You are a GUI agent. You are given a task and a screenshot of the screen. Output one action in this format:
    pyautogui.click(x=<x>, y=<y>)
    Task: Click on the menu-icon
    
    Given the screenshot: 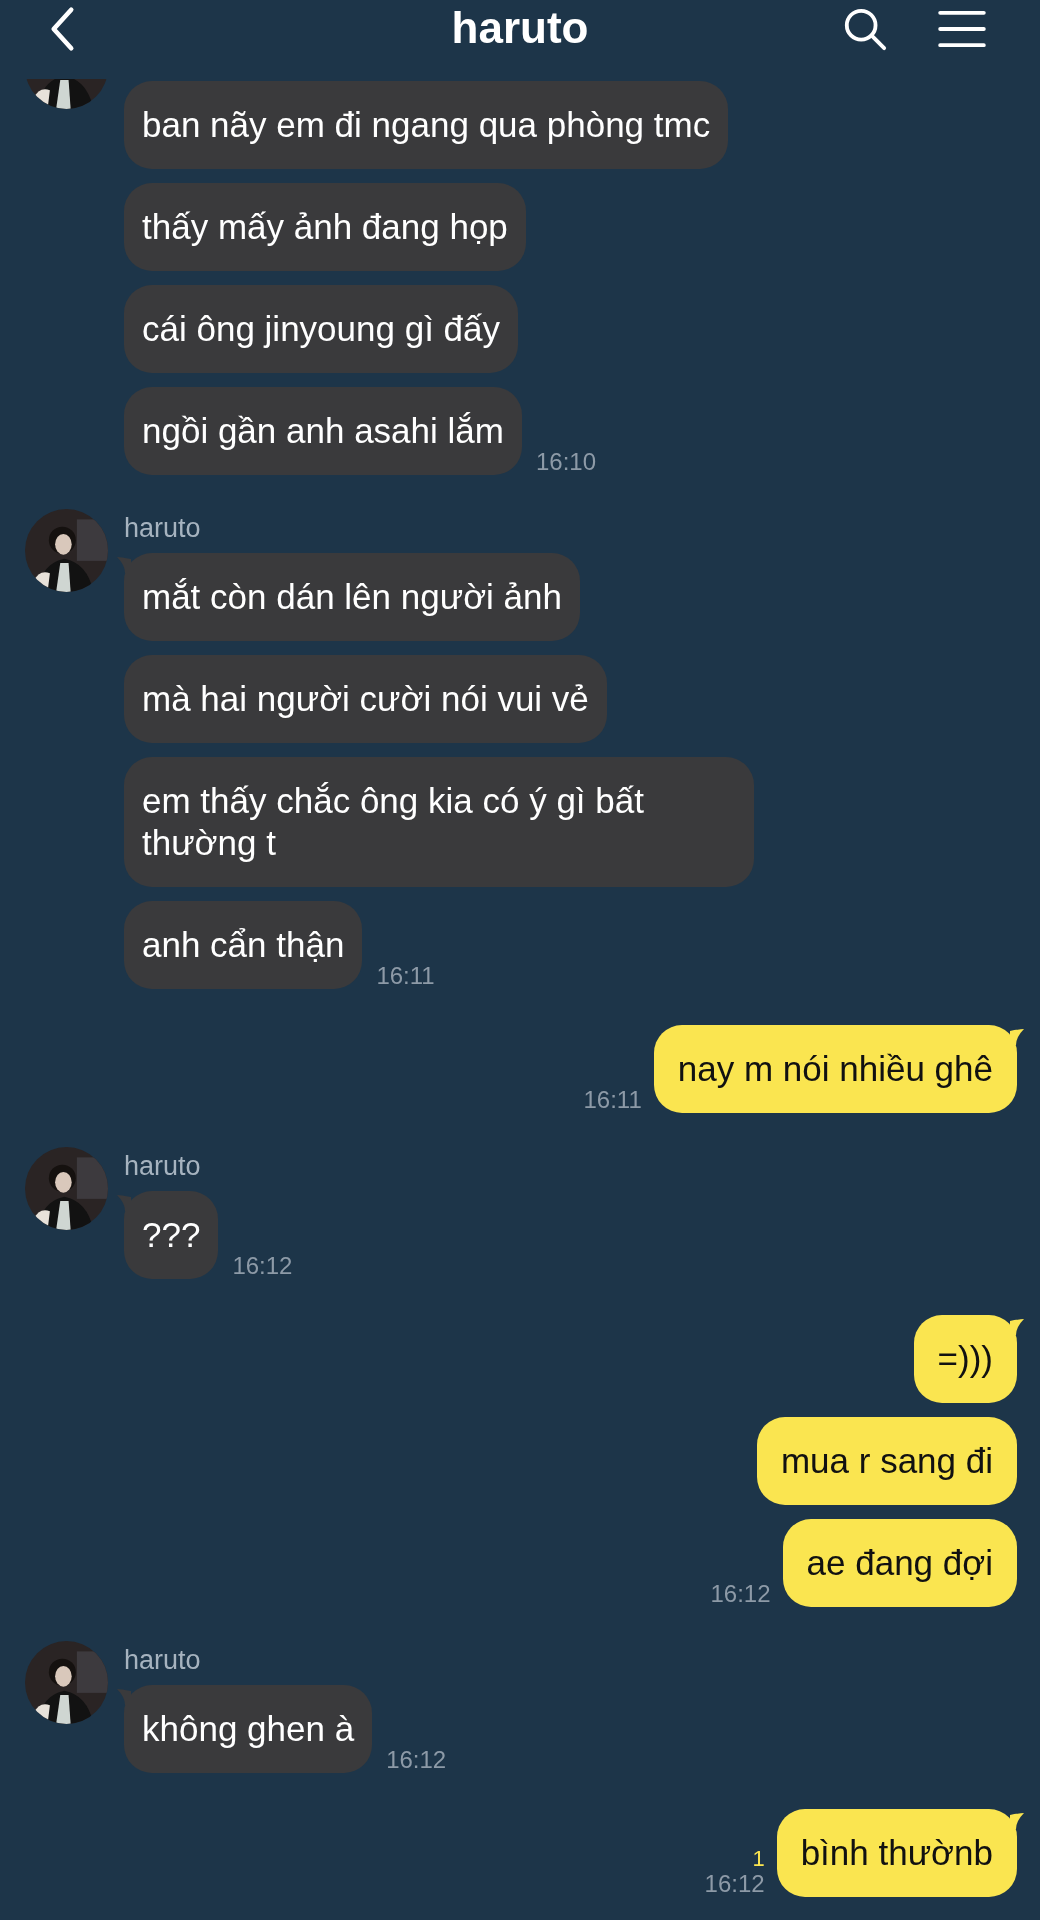 What is the action you would take?
    pyautogui.click(x=962, y=29)
    